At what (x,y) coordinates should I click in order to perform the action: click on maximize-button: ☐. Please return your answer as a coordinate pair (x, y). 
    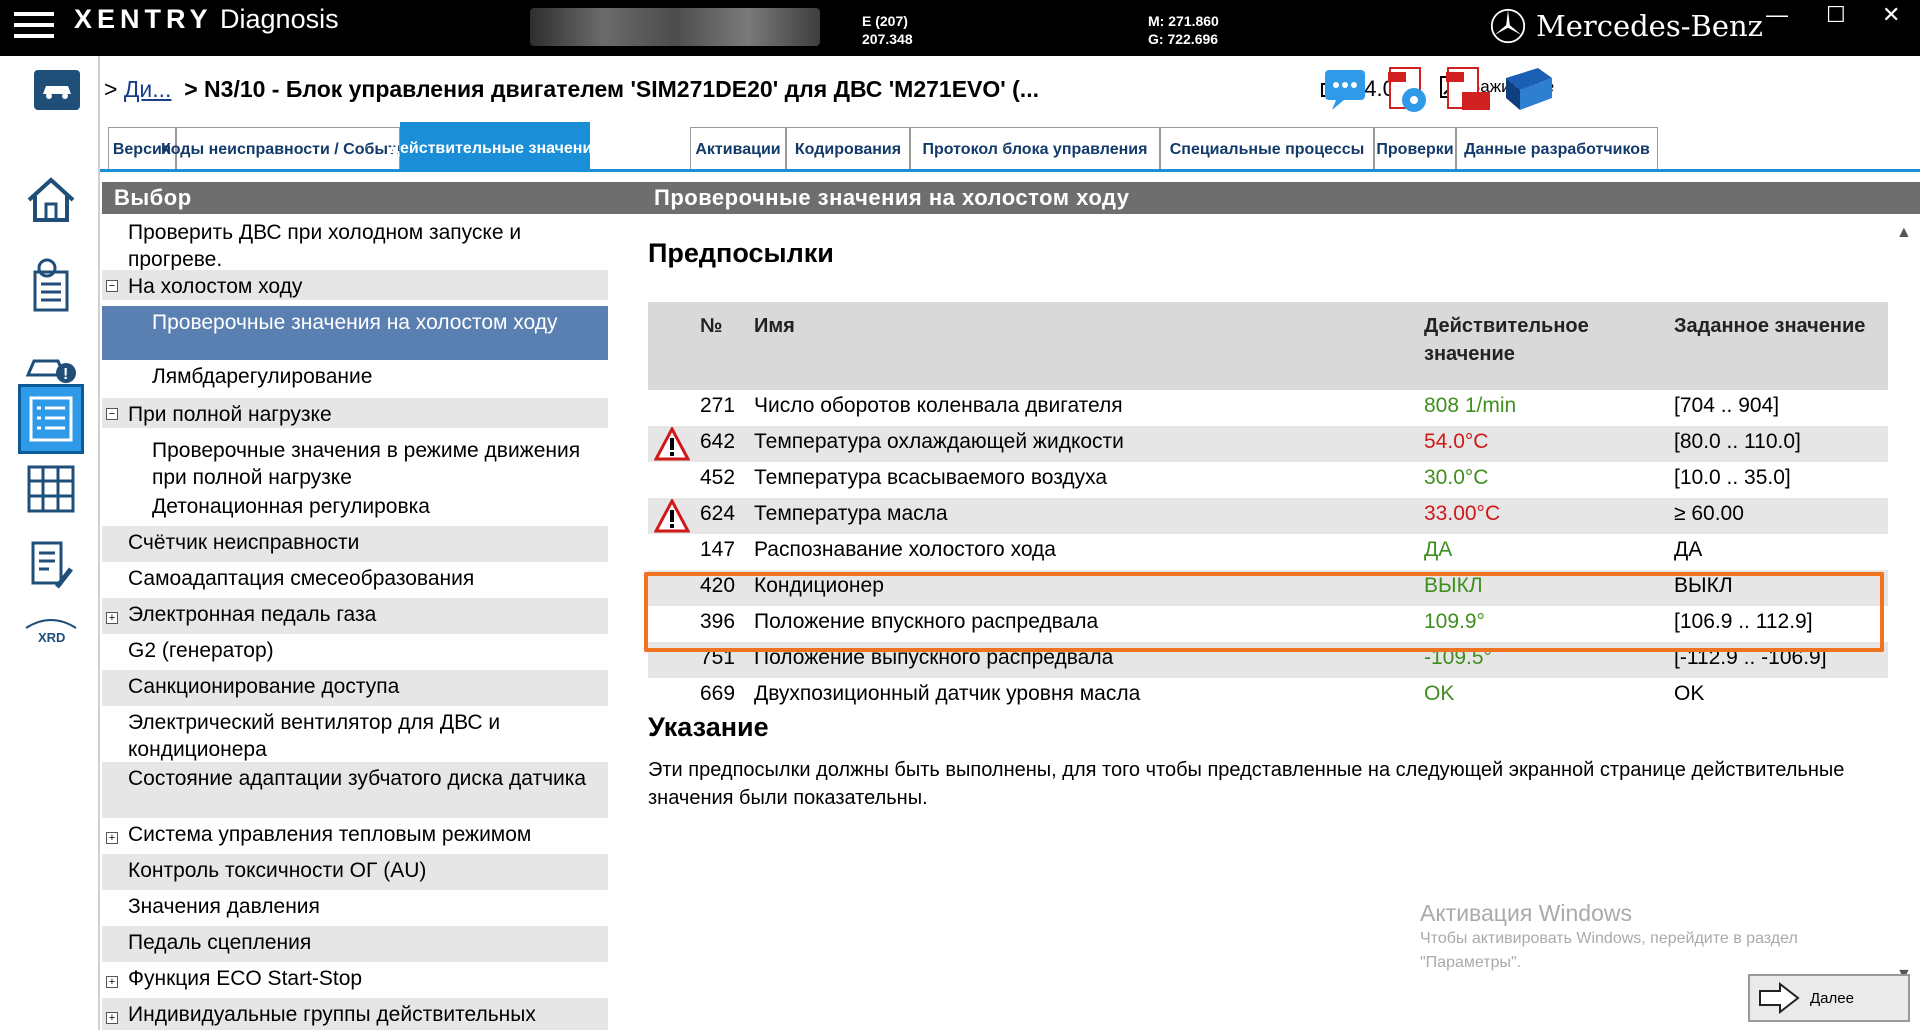
    Looking at the image, I should click on (1836, 15).